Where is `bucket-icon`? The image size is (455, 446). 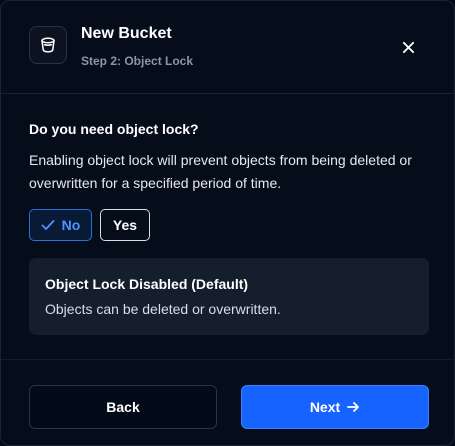 bucket-icon is located at coordinates (48, 45).